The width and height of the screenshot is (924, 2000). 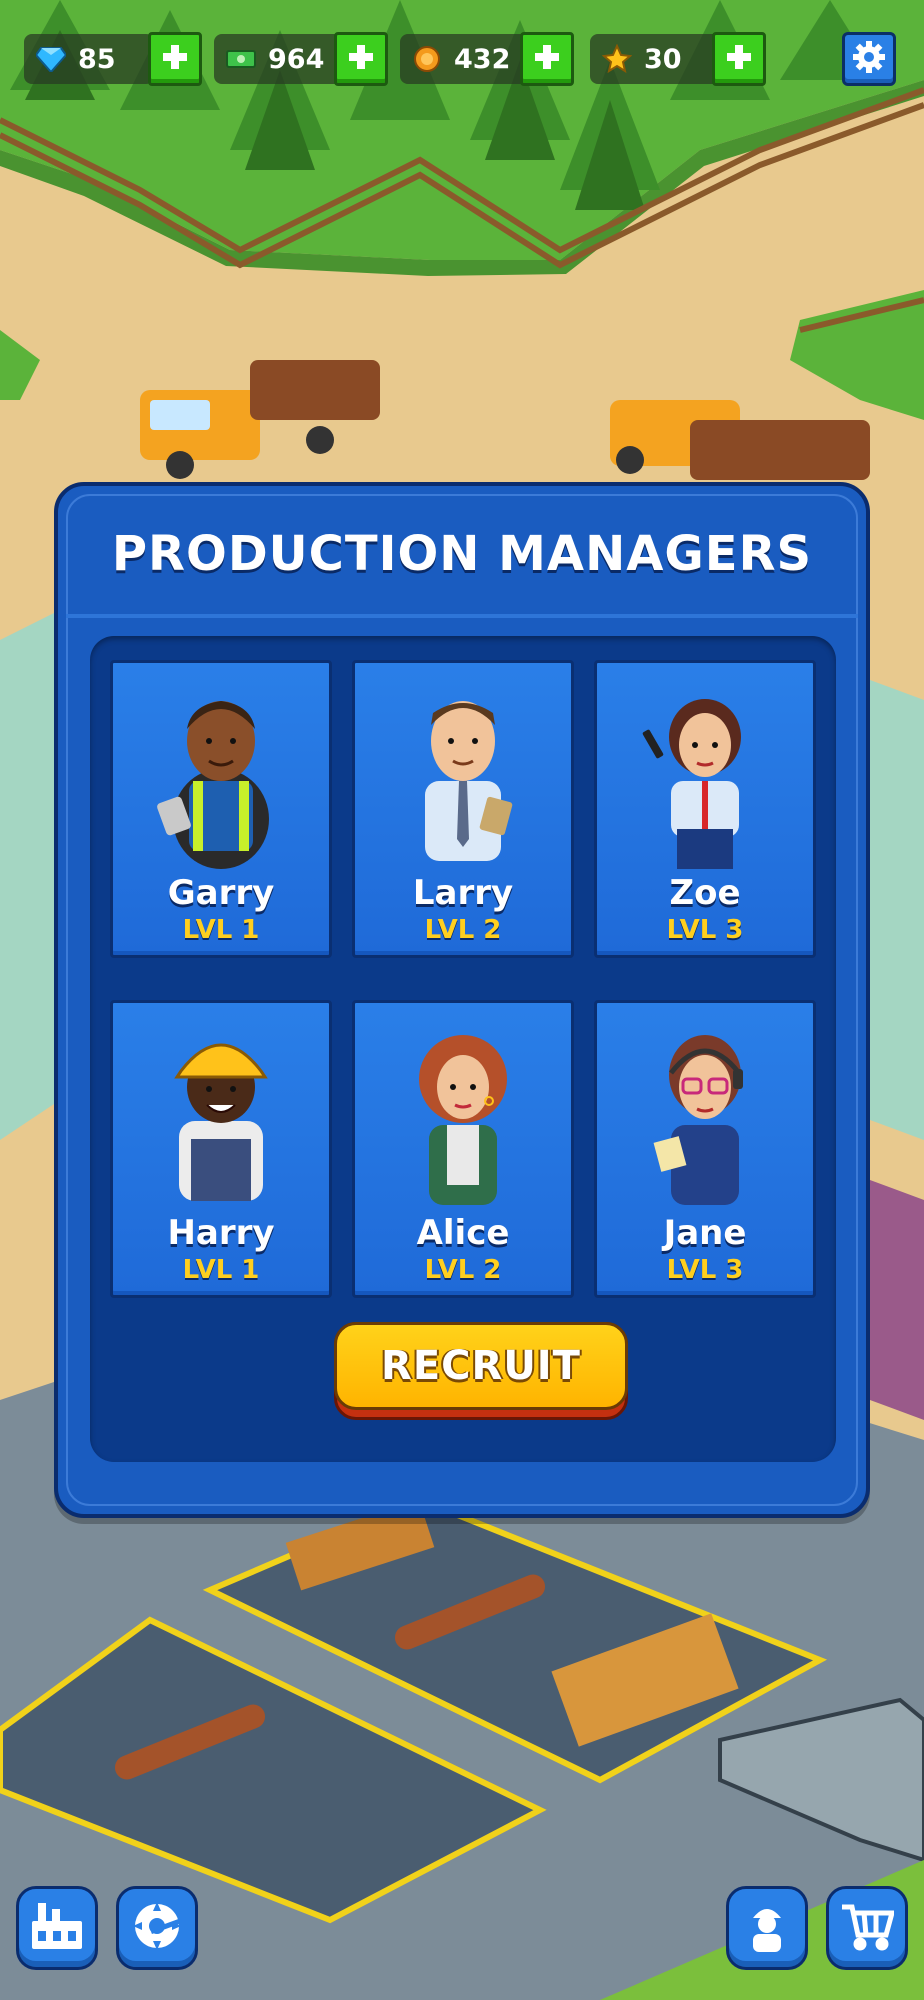 What do you see at coordinates (241, 59) in the screenshot?
I see `cash-icon` at bounding box center [241, 59].